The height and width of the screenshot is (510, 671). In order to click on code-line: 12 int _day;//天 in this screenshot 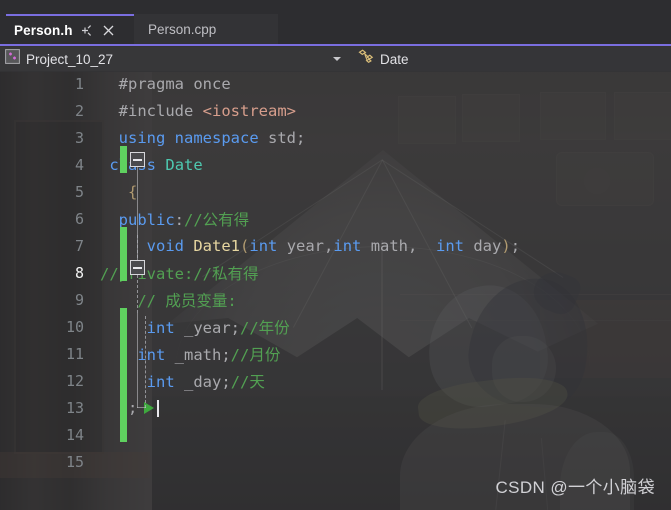, I will do `click(335, 380)`.